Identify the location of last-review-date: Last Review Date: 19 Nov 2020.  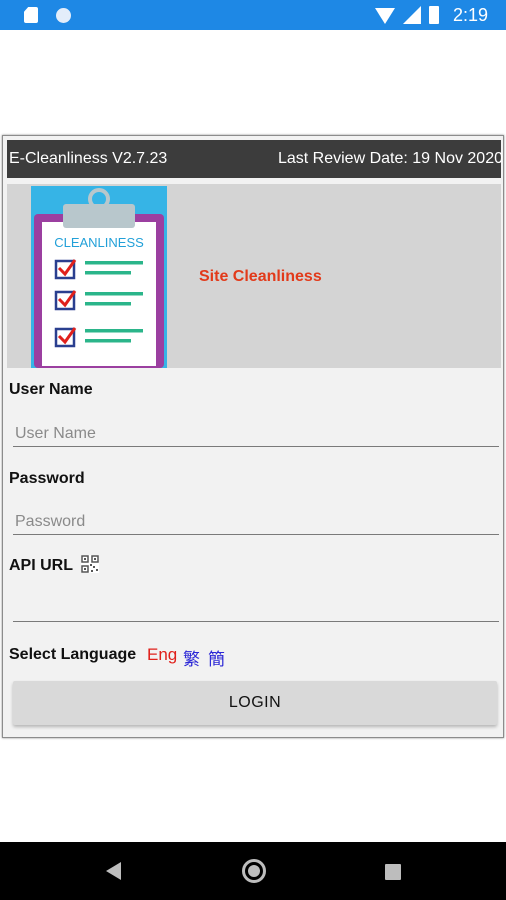
(390, 158).